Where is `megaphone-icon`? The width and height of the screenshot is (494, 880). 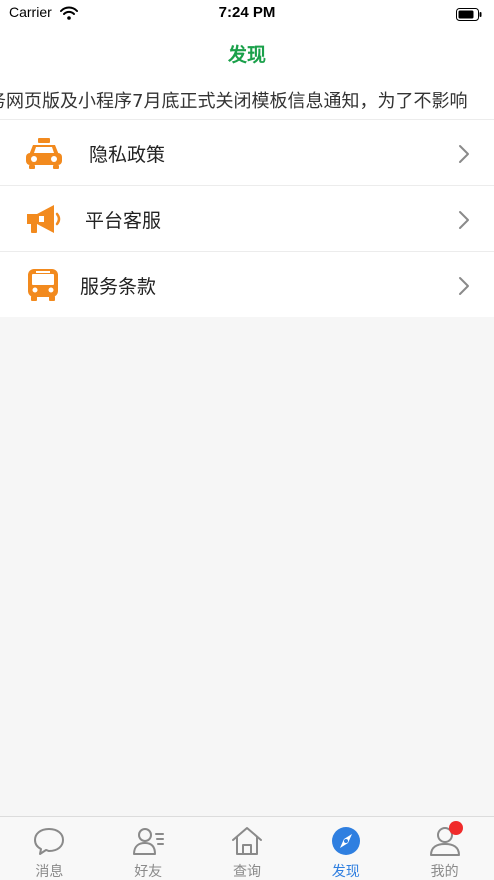 megaphone-icon is located at coordinates (44, 219).